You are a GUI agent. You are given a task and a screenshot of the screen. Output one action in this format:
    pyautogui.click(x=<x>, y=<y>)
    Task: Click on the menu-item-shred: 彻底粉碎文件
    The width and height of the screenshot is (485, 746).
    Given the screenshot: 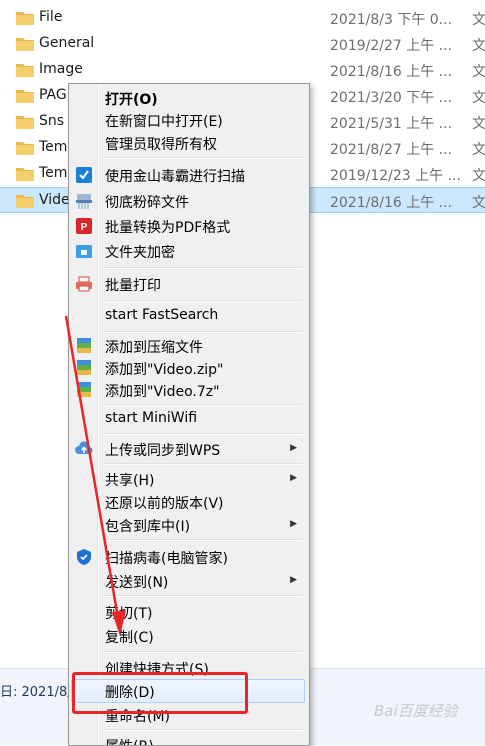 What is the action you would take?
    pyautogui.click(x=188, y=201)
    